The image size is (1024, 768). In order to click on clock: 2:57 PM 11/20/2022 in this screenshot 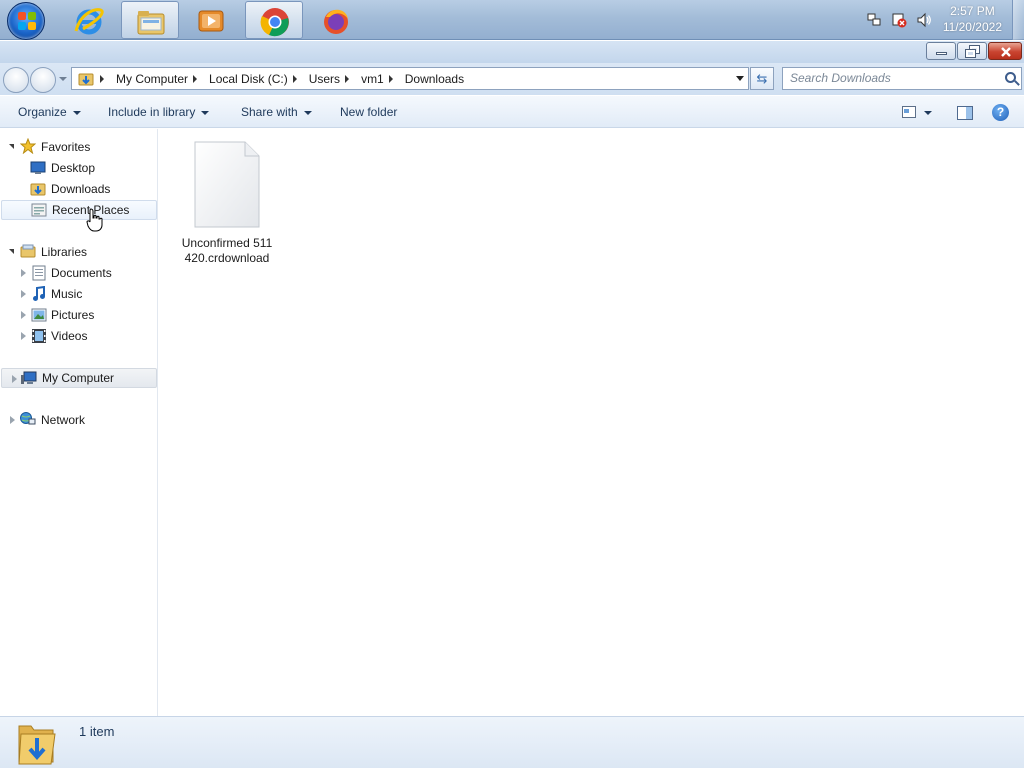, I will do `click(972, 19)`.